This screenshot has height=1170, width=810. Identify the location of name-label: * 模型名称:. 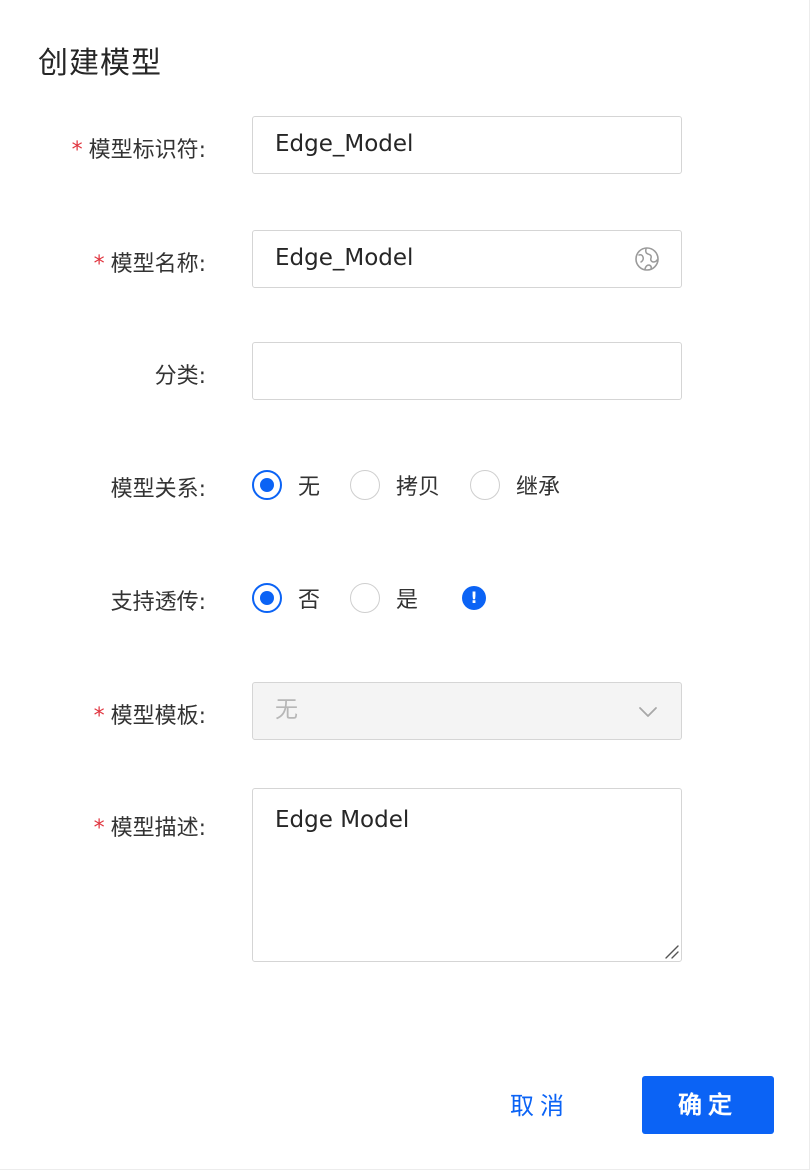
(149, 264).